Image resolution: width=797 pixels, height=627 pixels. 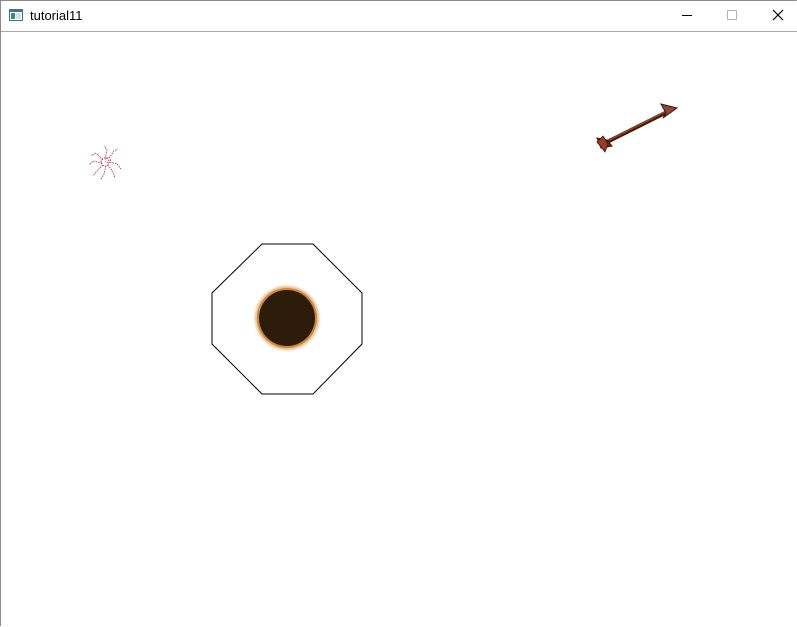 I want to click on close-button, so click(x=776, y=16).